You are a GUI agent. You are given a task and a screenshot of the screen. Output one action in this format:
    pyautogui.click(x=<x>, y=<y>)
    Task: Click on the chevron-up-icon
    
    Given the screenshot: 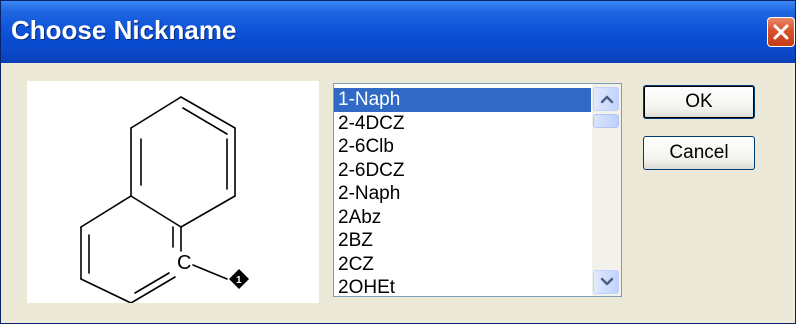 What is the action you would take?
    pyautogui.click(x=607, y=99)
    